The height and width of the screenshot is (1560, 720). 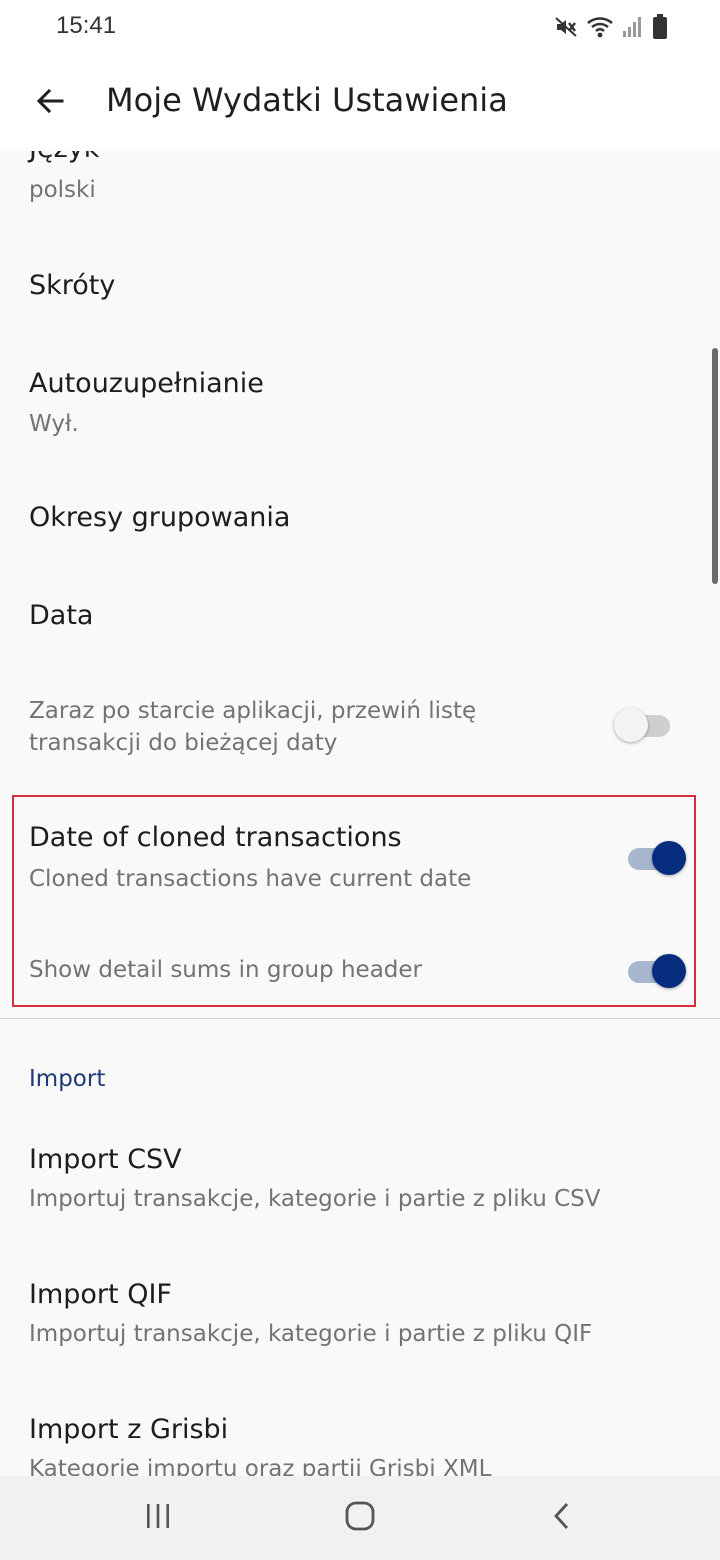 What do you see at coordinates (360, 191) in the screenshot?
I see `pref-language: Język polski` at bounding box center [360, 191].